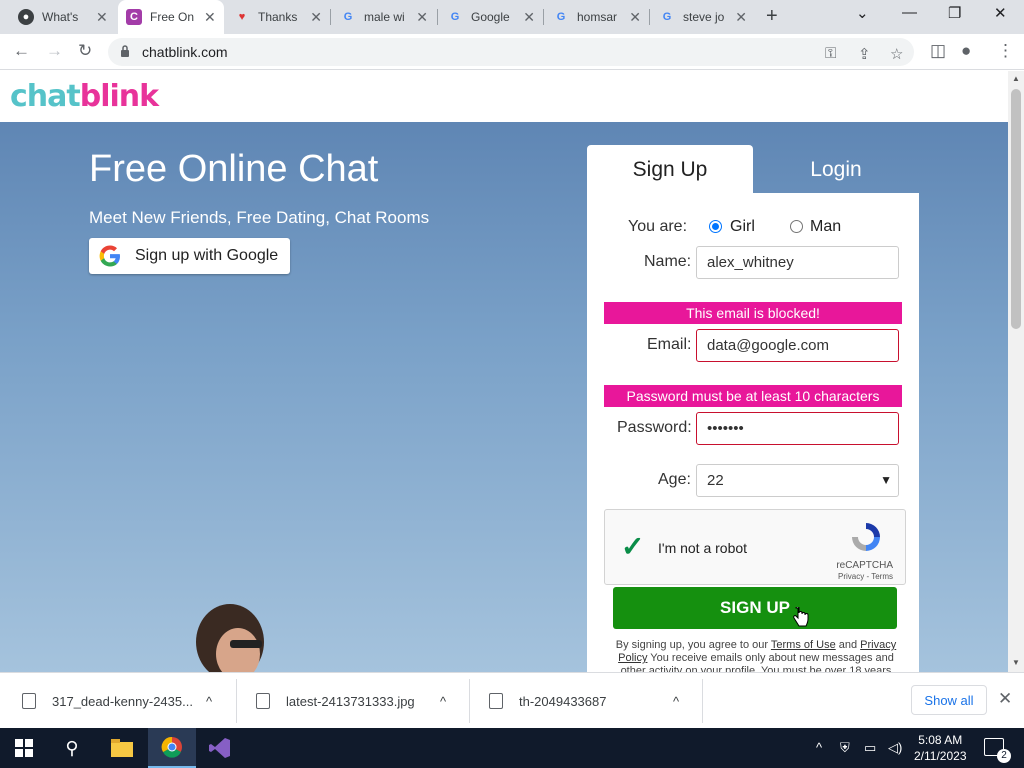 The image size is (1024, 768). I want to click on tab-login: Login, so click(836, 170).